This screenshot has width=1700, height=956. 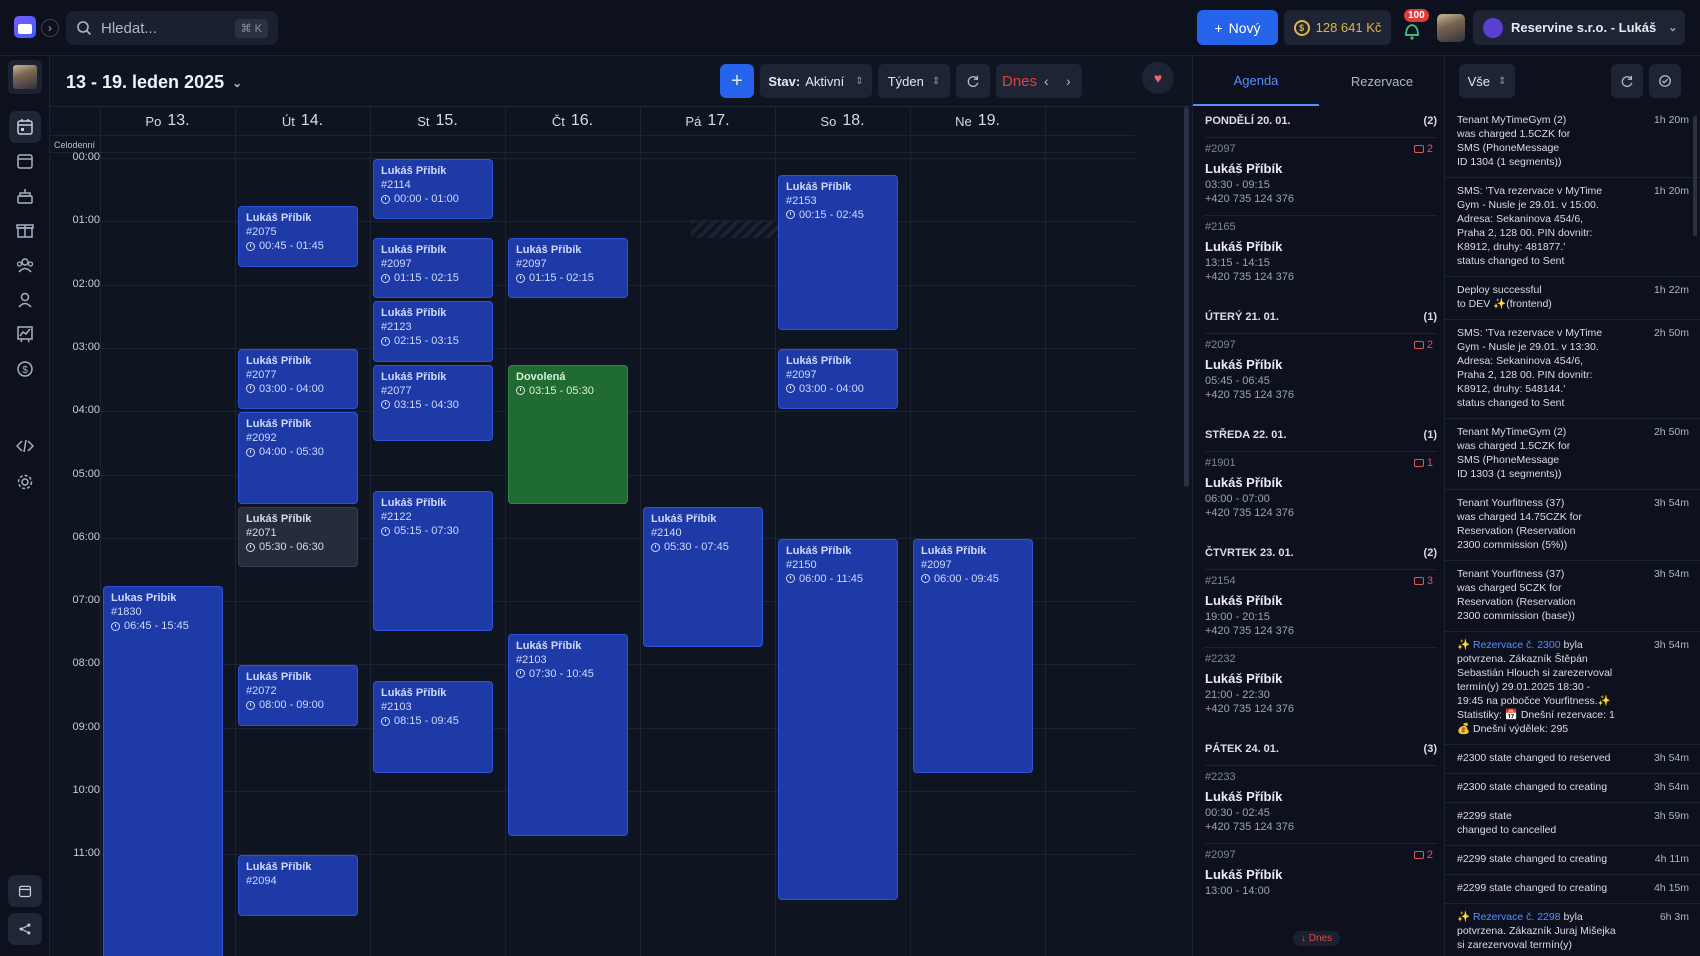 What do you see at coordinates (291, 547) in the screenshot?
I see `event-time-text: 05:30 - 06:30` at bounding box center [291, 547].